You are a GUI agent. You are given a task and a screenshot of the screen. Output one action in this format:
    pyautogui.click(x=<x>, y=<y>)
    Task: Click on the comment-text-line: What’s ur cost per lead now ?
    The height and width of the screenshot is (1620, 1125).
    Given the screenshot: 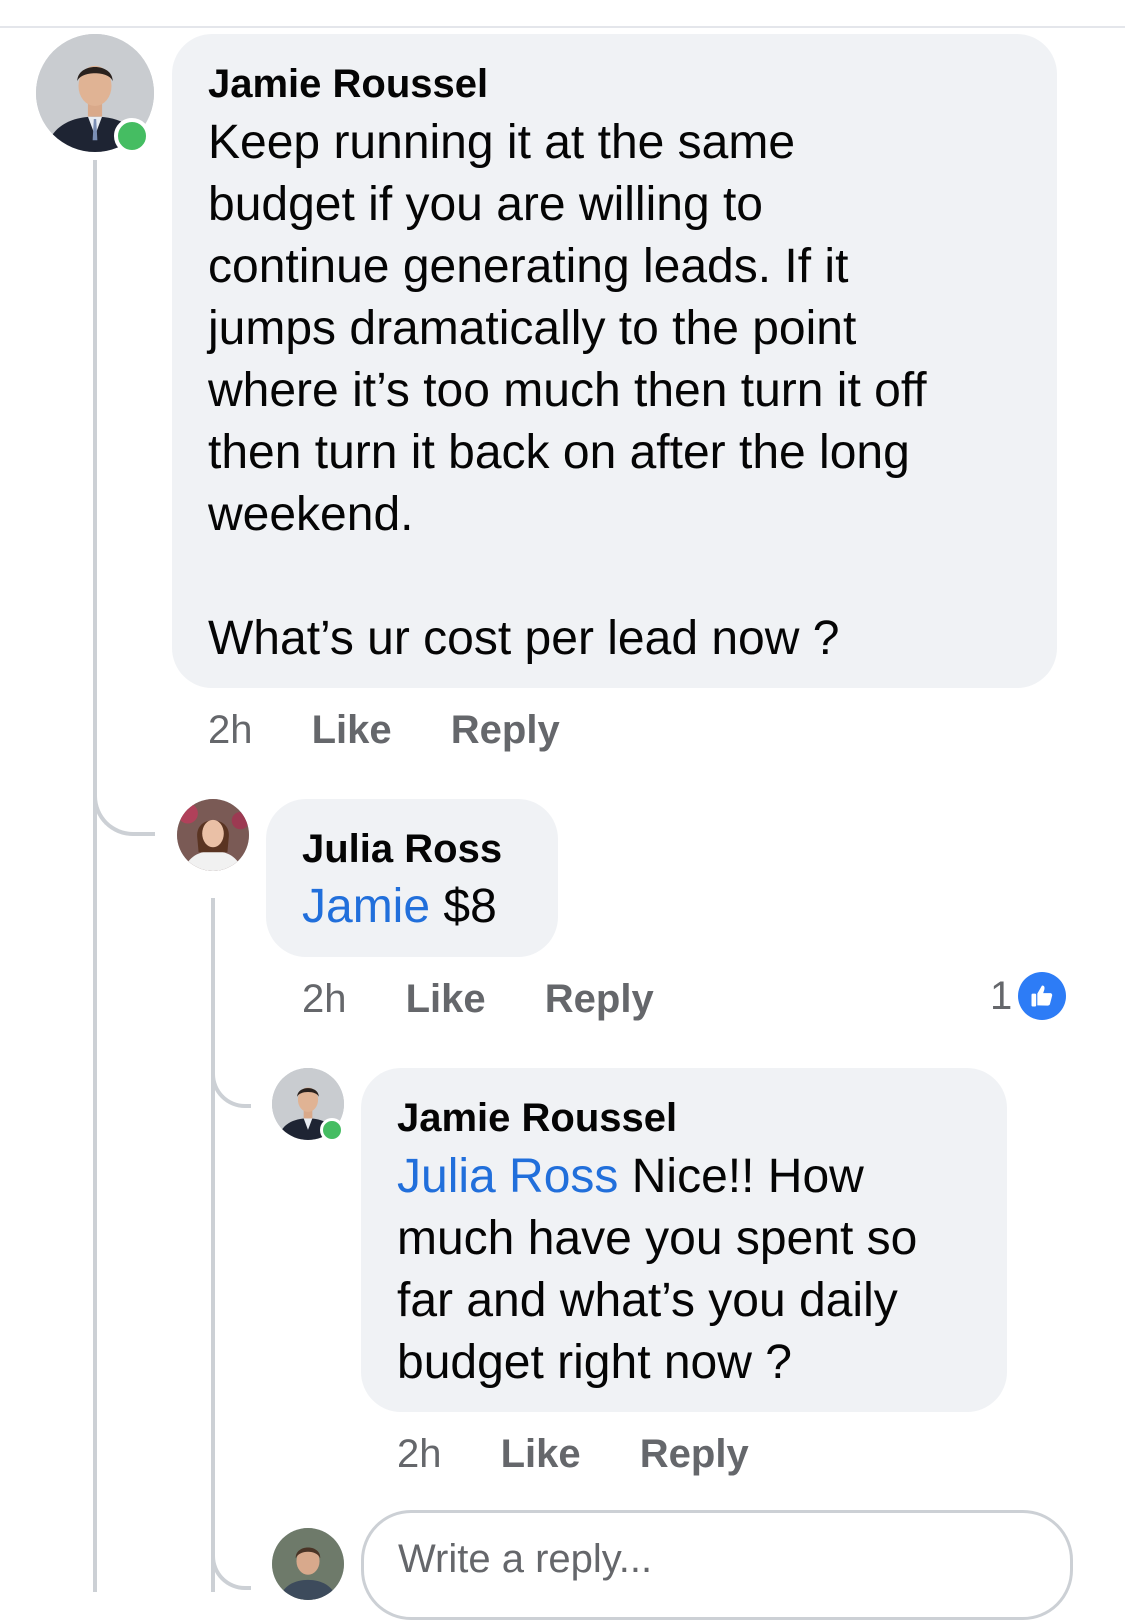 What is the action you would take?
    pyautogui.click(x=524, y=638)
    